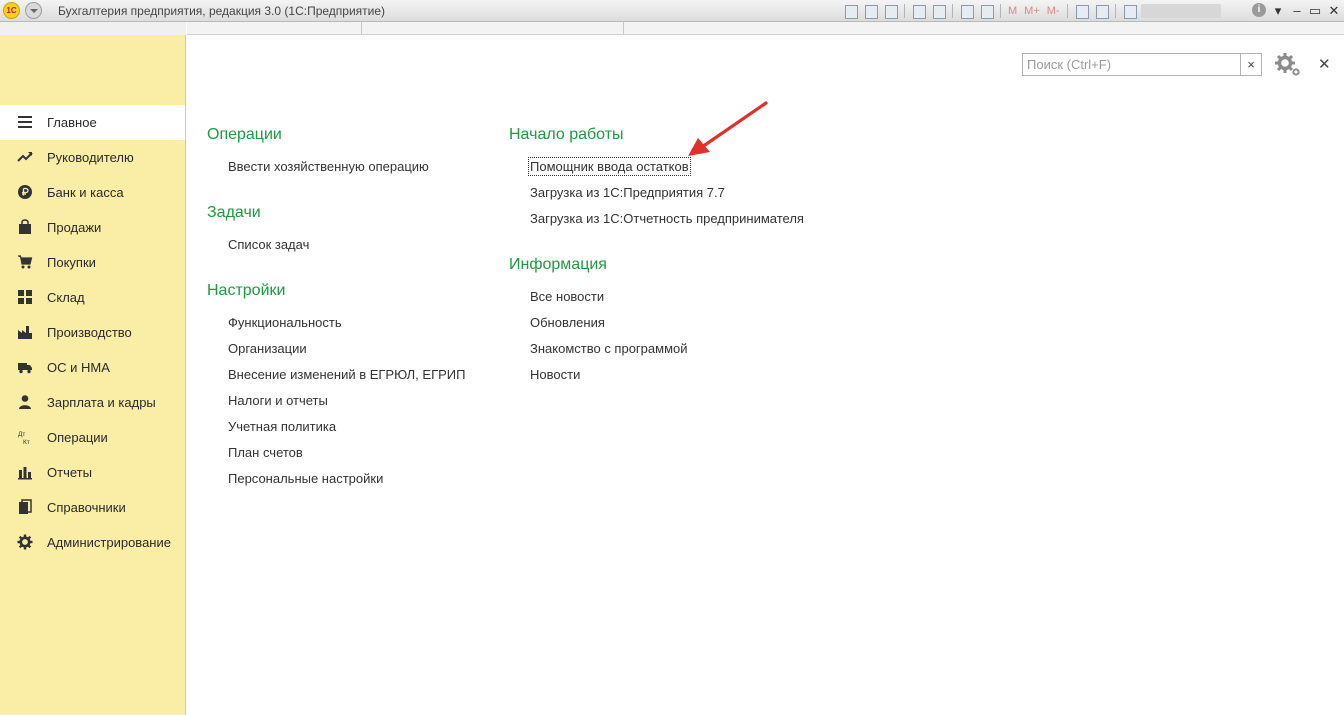 This screenshot has height=715, width=1344. Describe the element at coordinates (278, 400) in the screenshot. I see `link-taxes-reports: Налоги и отчеты` at that location.